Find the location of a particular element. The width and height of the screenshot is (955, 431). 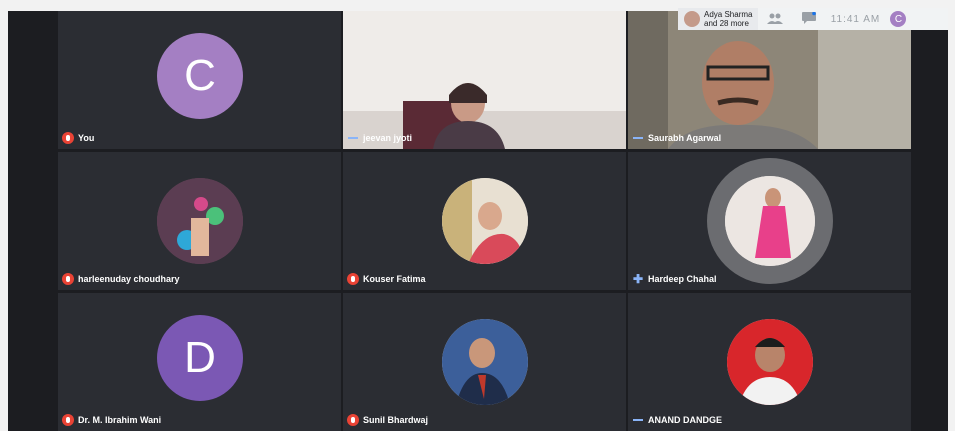

participant-tile-harleenuday-choudhary: harleenuday choudhary is located at coordinates (199, 221).